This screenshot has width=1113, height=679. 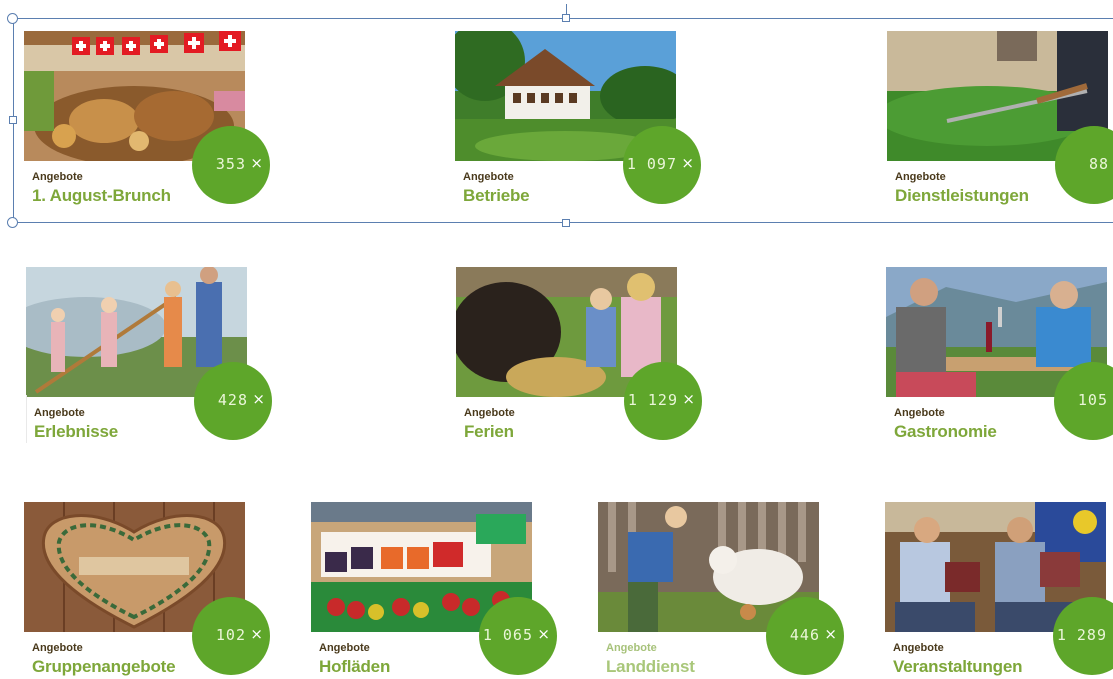 I want to click on count-badge: 428 ×, so click(x=233, y=401).